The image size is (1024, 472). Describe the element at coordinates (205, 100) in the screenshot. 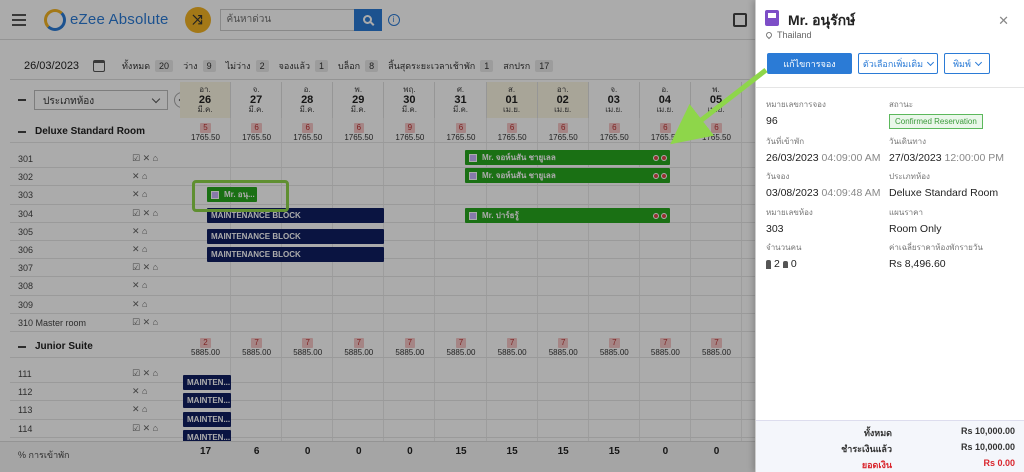

I see `day-header-26: อา. 26 มี.ค.` at that location.